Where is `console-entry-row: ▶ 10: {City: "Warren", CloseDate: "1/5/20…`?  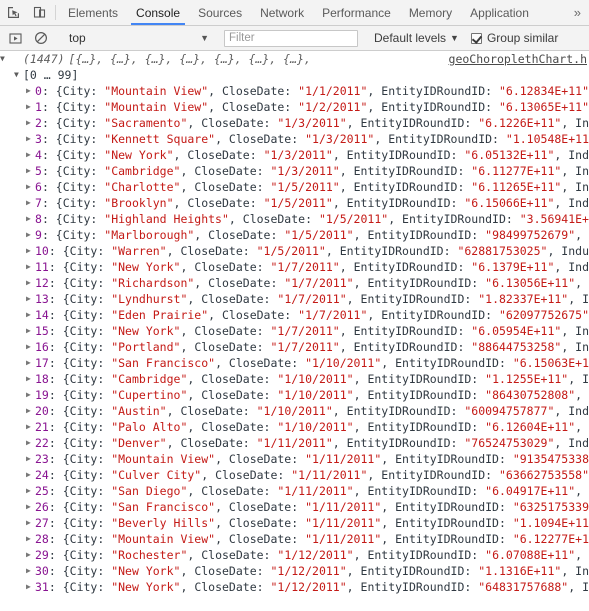 console-entry-row: ▶ 10: {City: "Warren", CloseDate: "1/5/20… is located at coordinates (294, 251).